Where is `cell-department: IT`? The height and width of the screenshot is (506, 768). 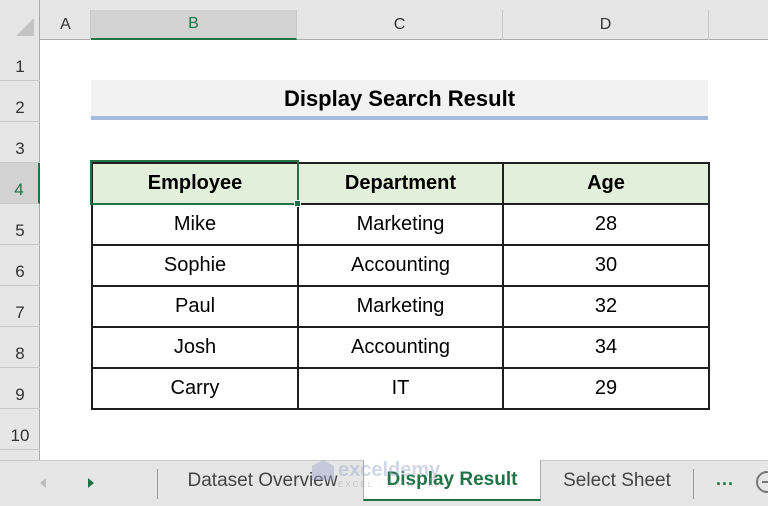
cell-department: IT is located at coordinates (400, 388).